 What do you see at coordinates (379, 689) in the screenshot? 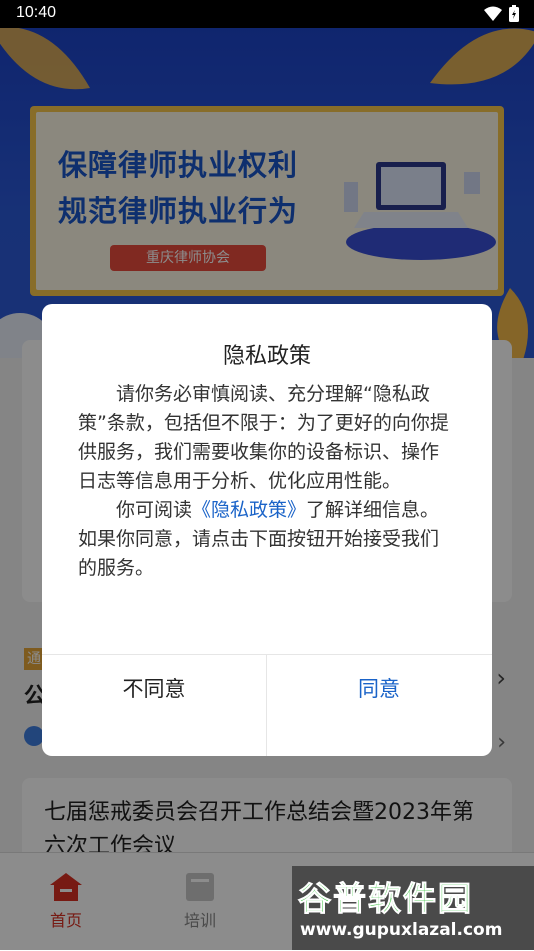
I see `agree-button: 同意` at bounding box center [379, 689].